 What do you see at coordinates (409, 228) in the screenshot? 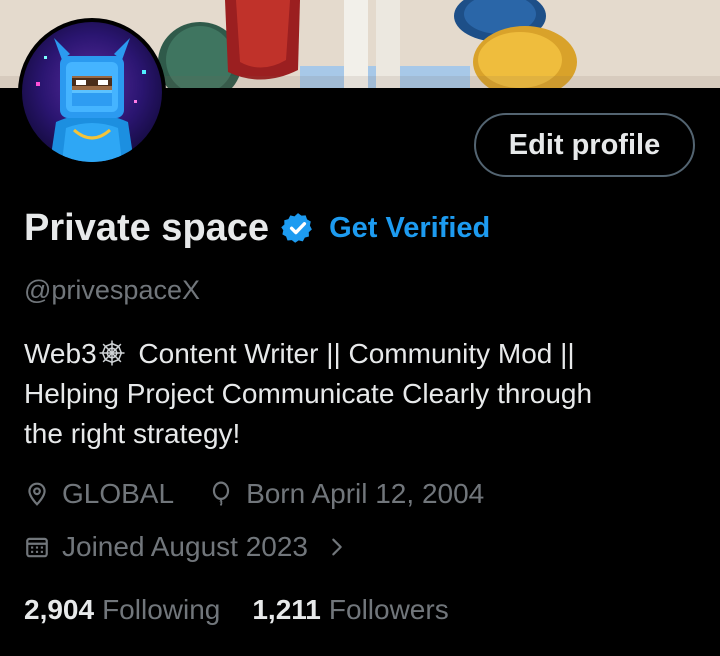
I see `get-verified-link: Get Verified` at bounding box center [409, 228].